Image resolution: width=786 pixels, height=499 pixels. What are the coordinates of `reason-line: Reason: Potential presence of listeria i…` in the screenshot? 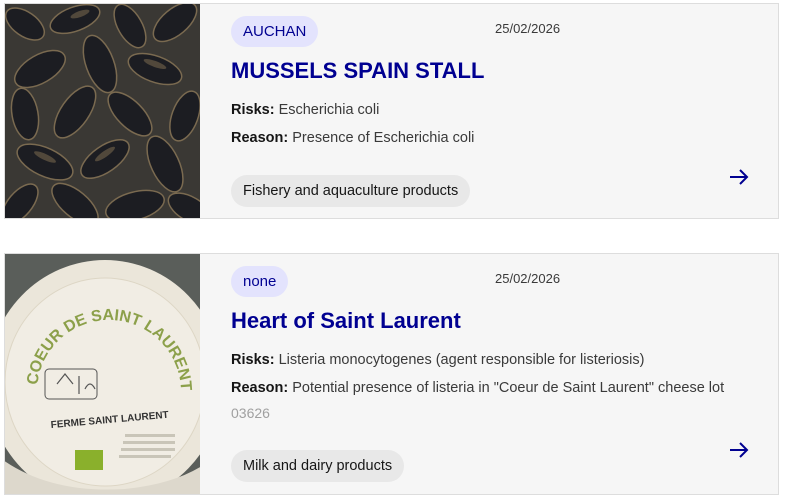 It's located at (477, 388).